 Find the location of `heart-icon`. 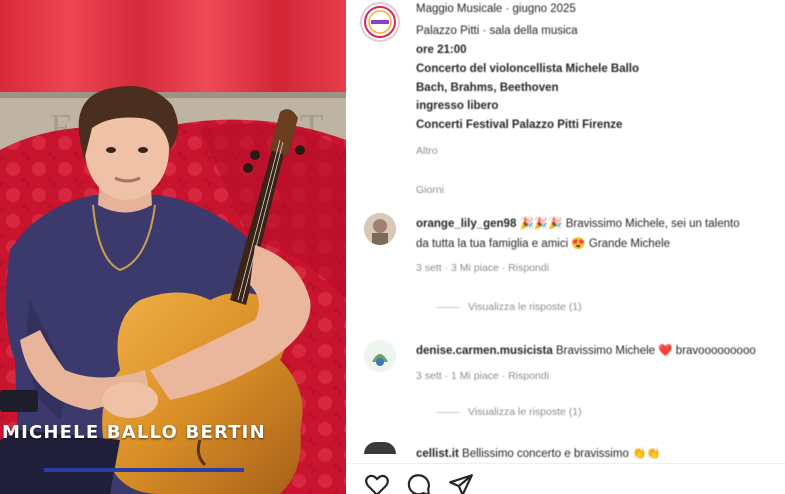

heart-icon is located at coordinates (377, 483).